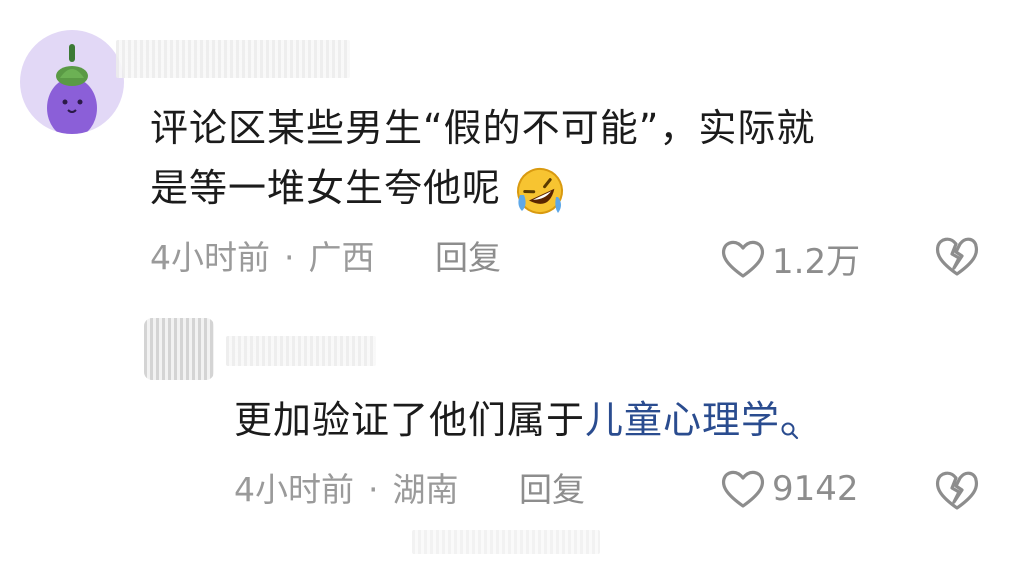 This screenshot has height=566, width=1024. What do you see at coordinates (682, 420) in the screenshot?
I see `search-link: 儿童心理学` at bounding box center [682, 420].